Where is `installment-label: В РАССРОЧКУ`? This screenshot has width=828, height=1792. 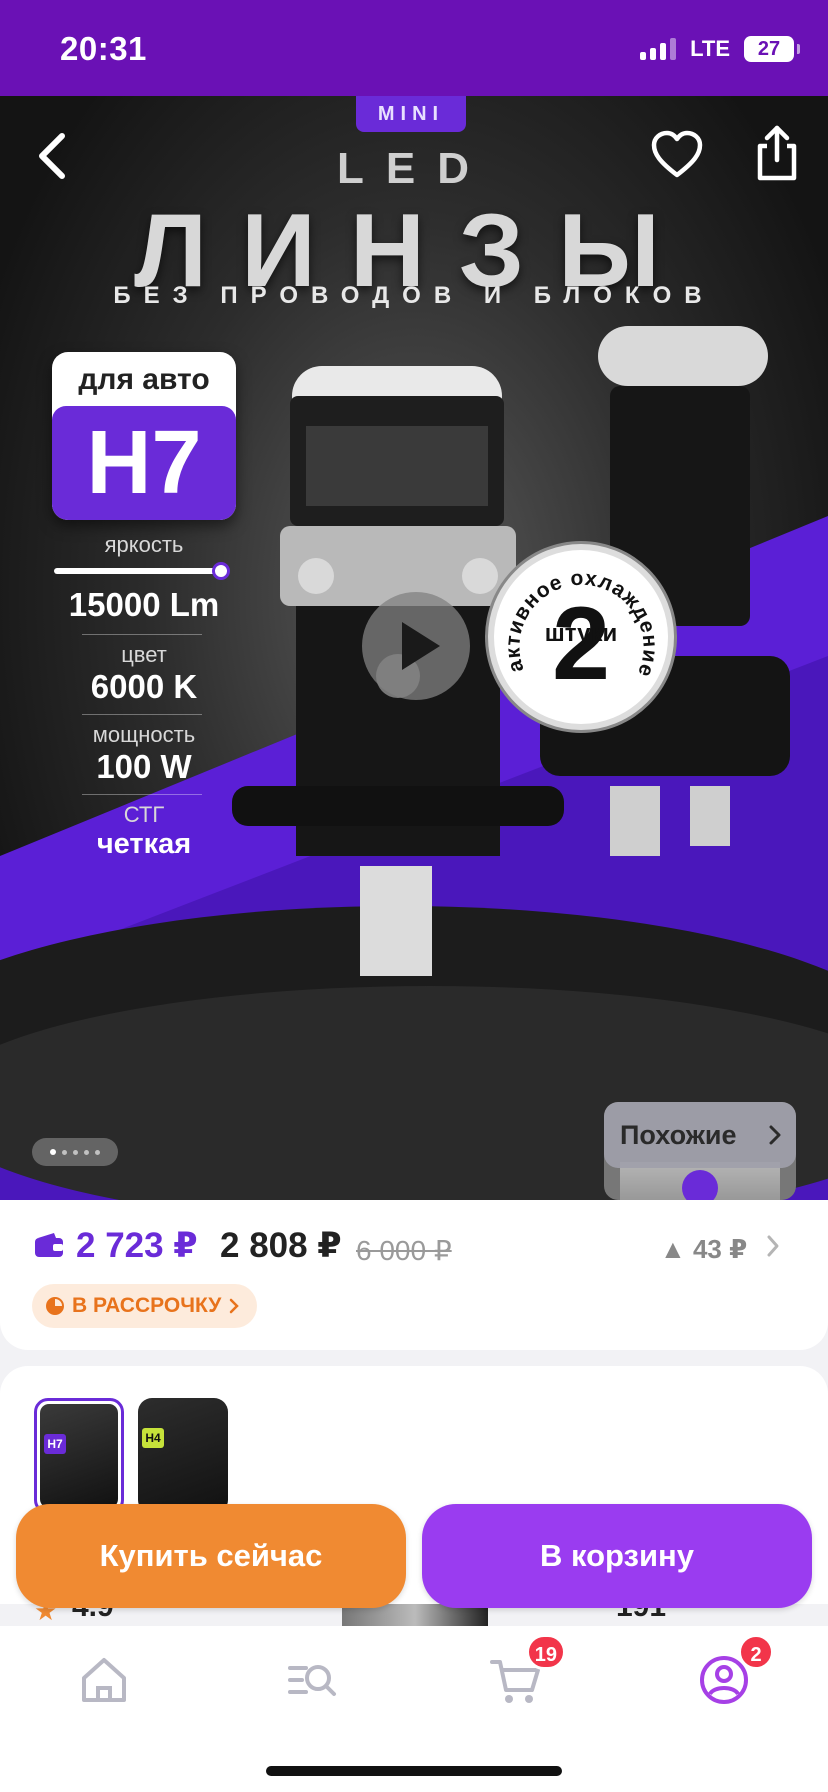 installment-label: В РАССРОЧКУ is located at coordinates (147, 1305).